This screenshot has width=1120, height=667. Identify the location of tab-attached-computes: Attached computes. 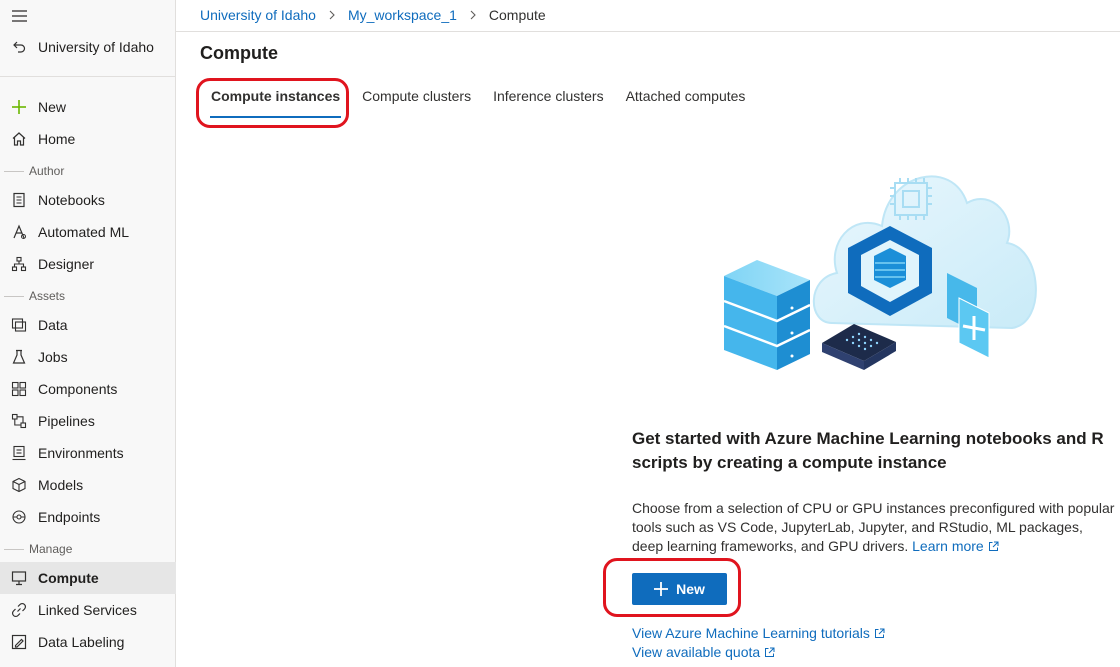
(686, 102).